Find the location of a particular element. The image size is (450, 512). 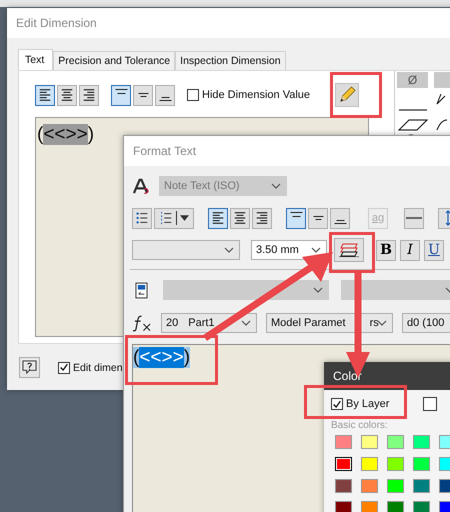

text-style-icon is located at coordinates (141, 186).